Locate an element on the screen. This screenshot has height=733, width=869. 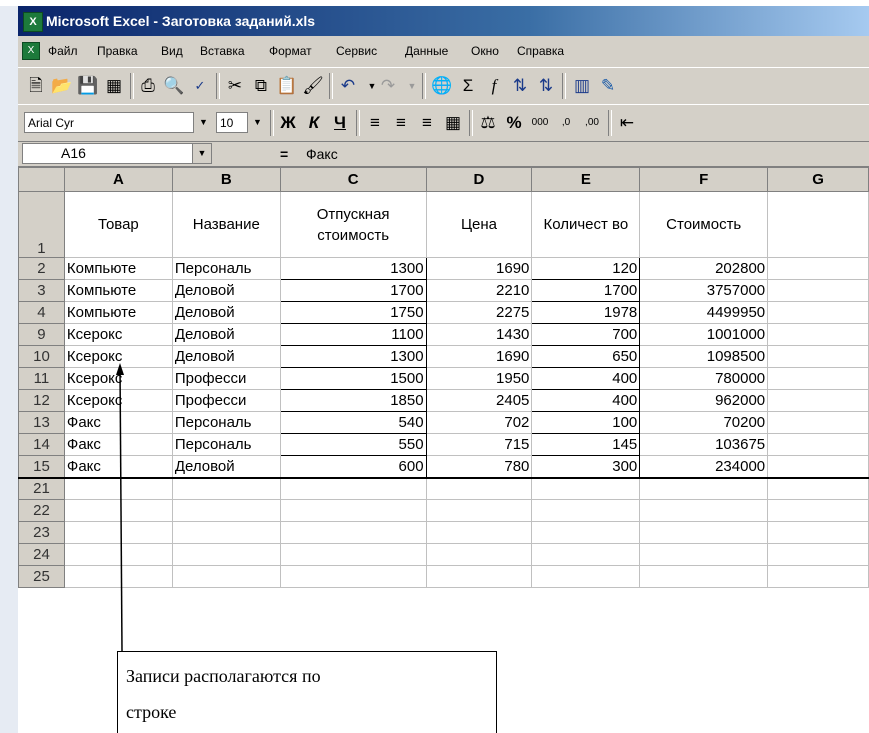
thousands-separator-icon: 000 is located at coordinates (540, 123).